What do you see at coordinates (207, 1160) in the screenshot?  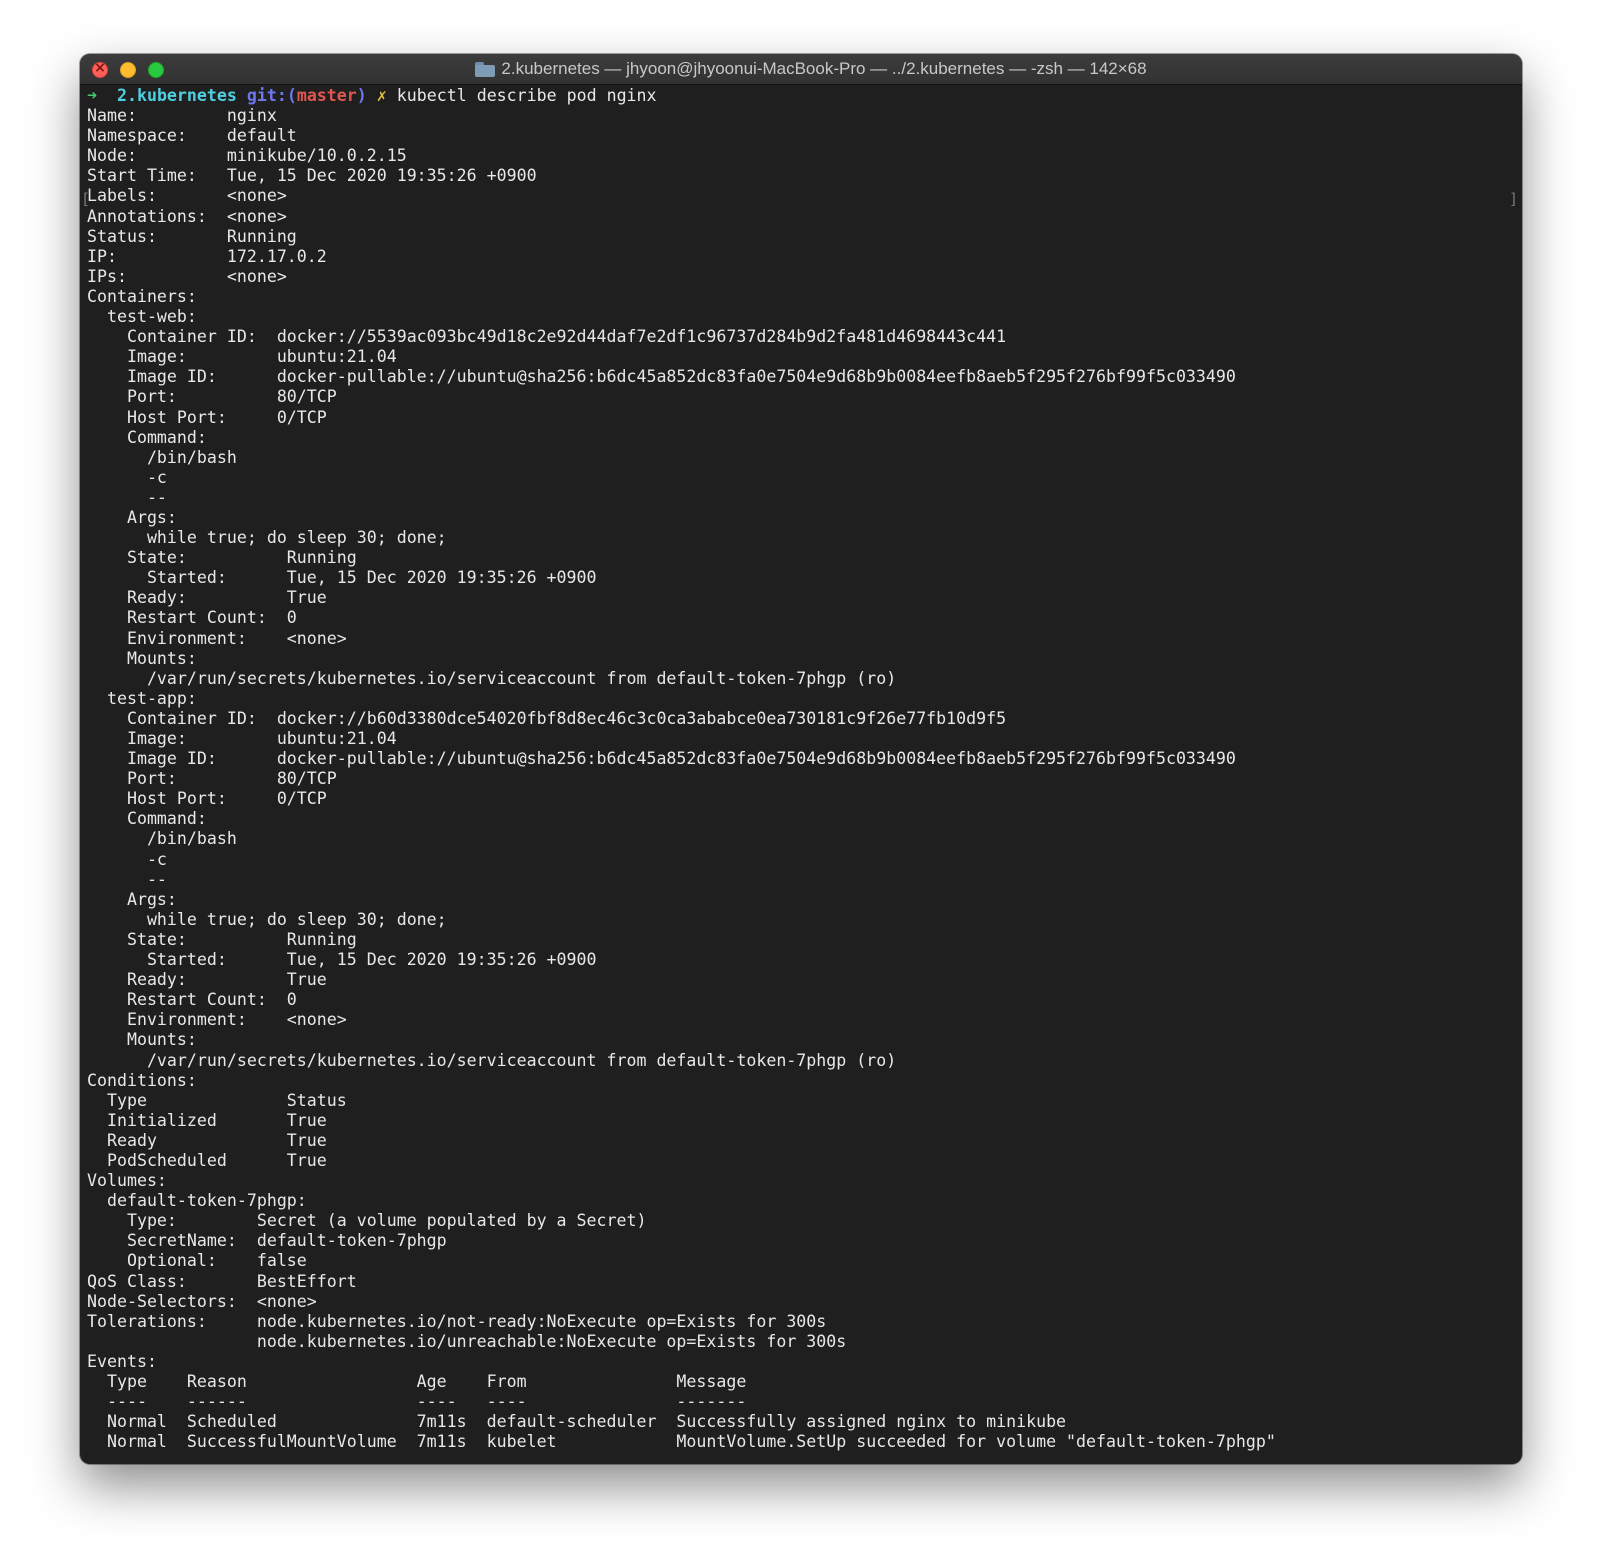 I see `output-line: PodScheduled True` at bounding box center [207, 1160].